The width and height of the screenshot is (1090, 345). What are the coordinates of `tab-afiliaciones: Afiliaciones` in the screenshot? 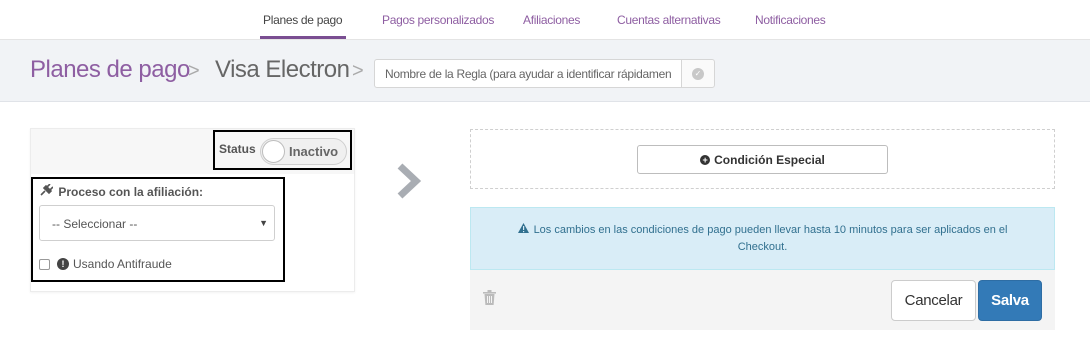 It's located at (551, 20).